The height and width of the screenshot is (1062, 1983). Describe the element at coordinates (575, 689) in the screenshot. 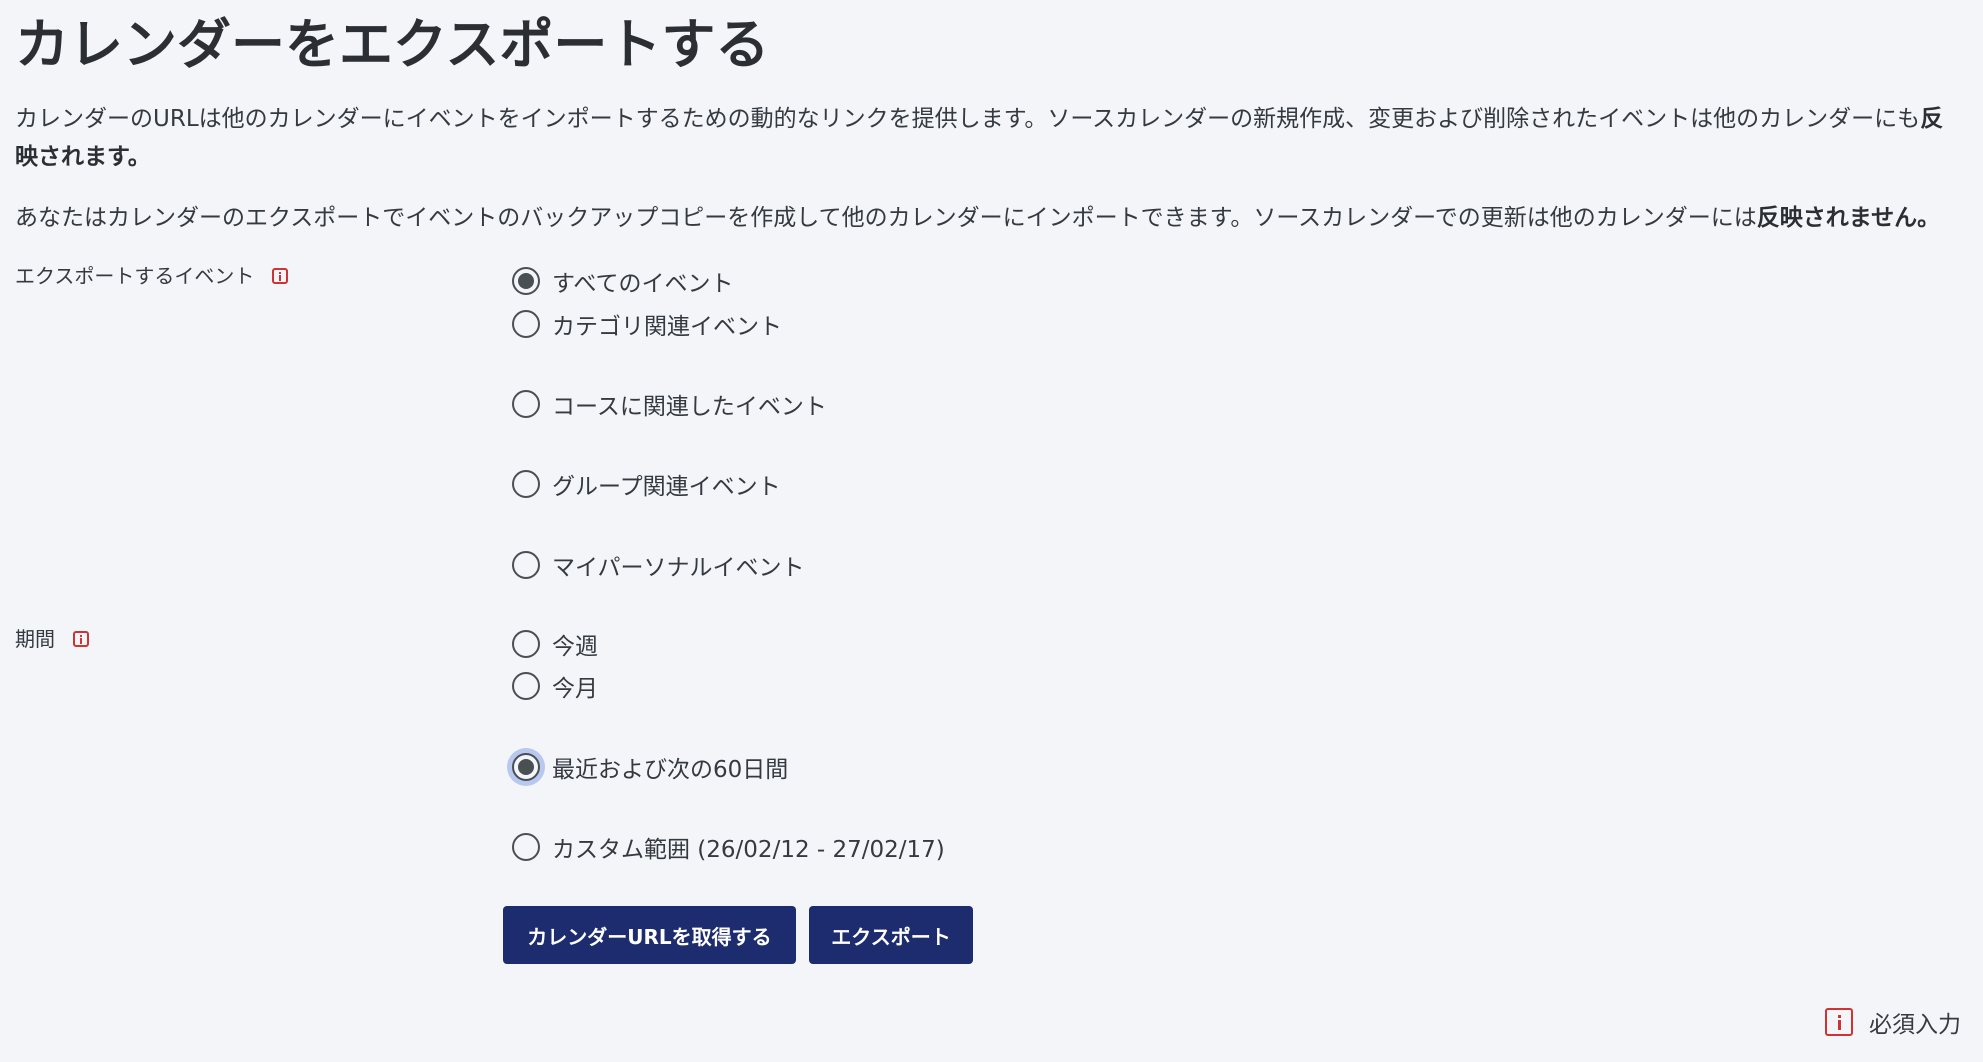

I see `radio-label: 今月` at that location.